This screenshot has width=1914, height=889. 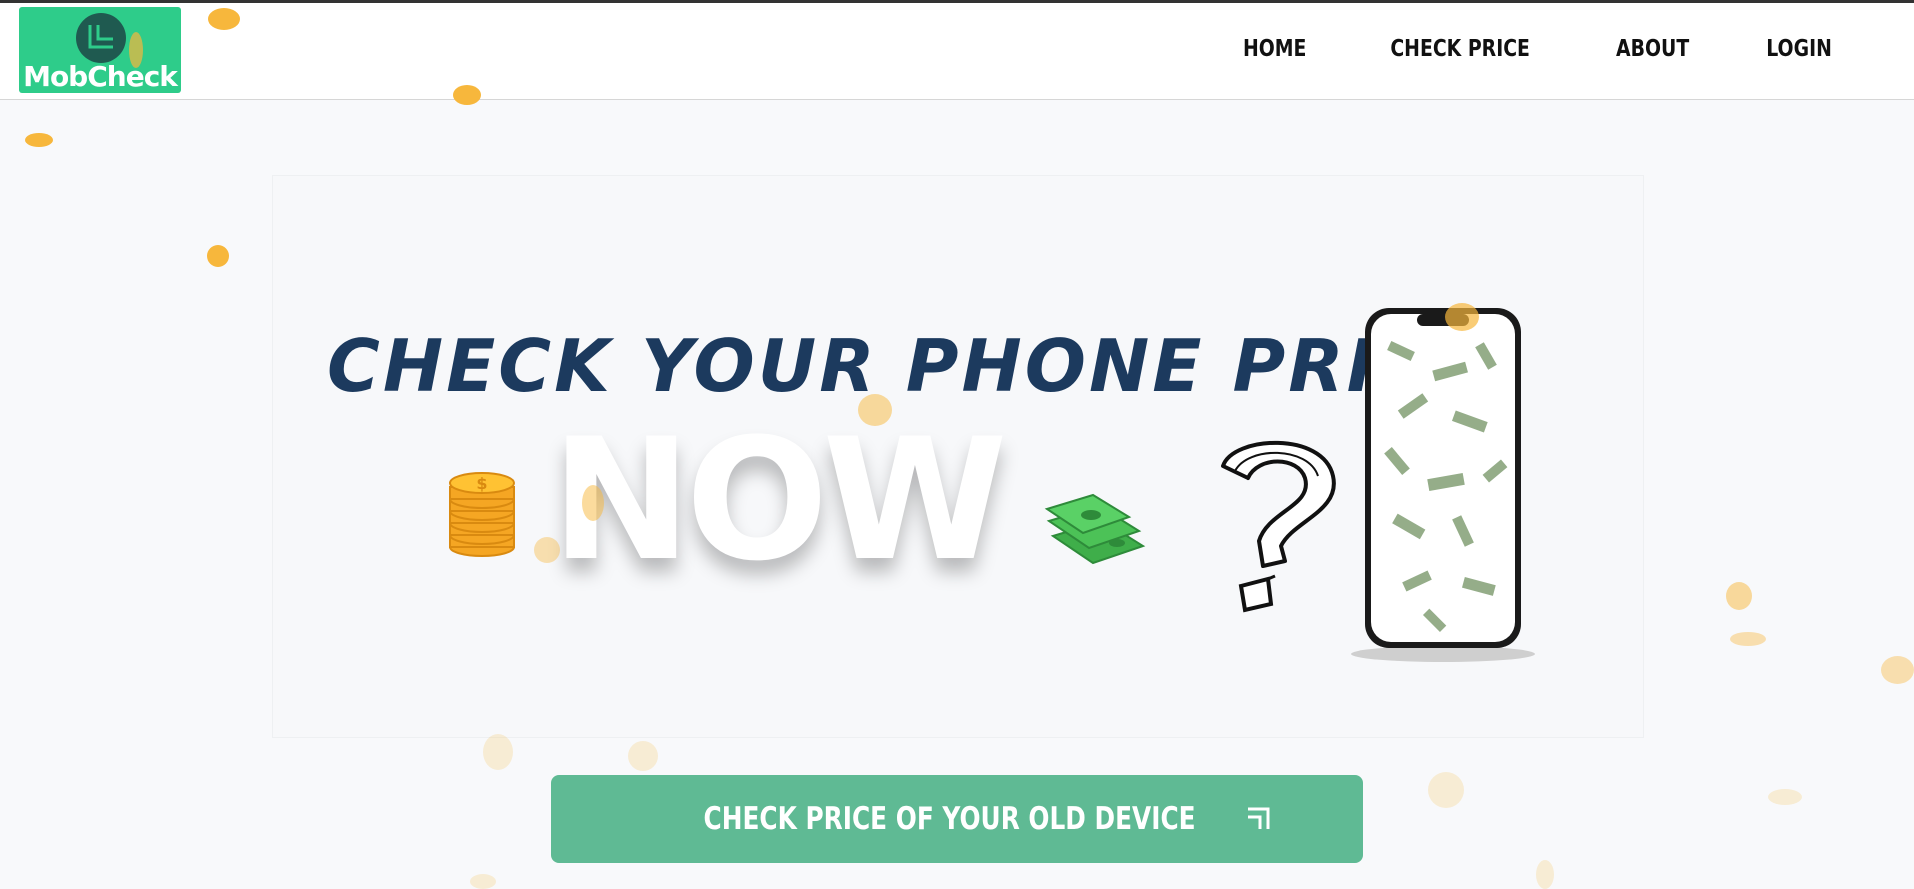 I want to click on hero-headline: CHECK YOUR PHONE PRICE, so click(x=906, y=366).